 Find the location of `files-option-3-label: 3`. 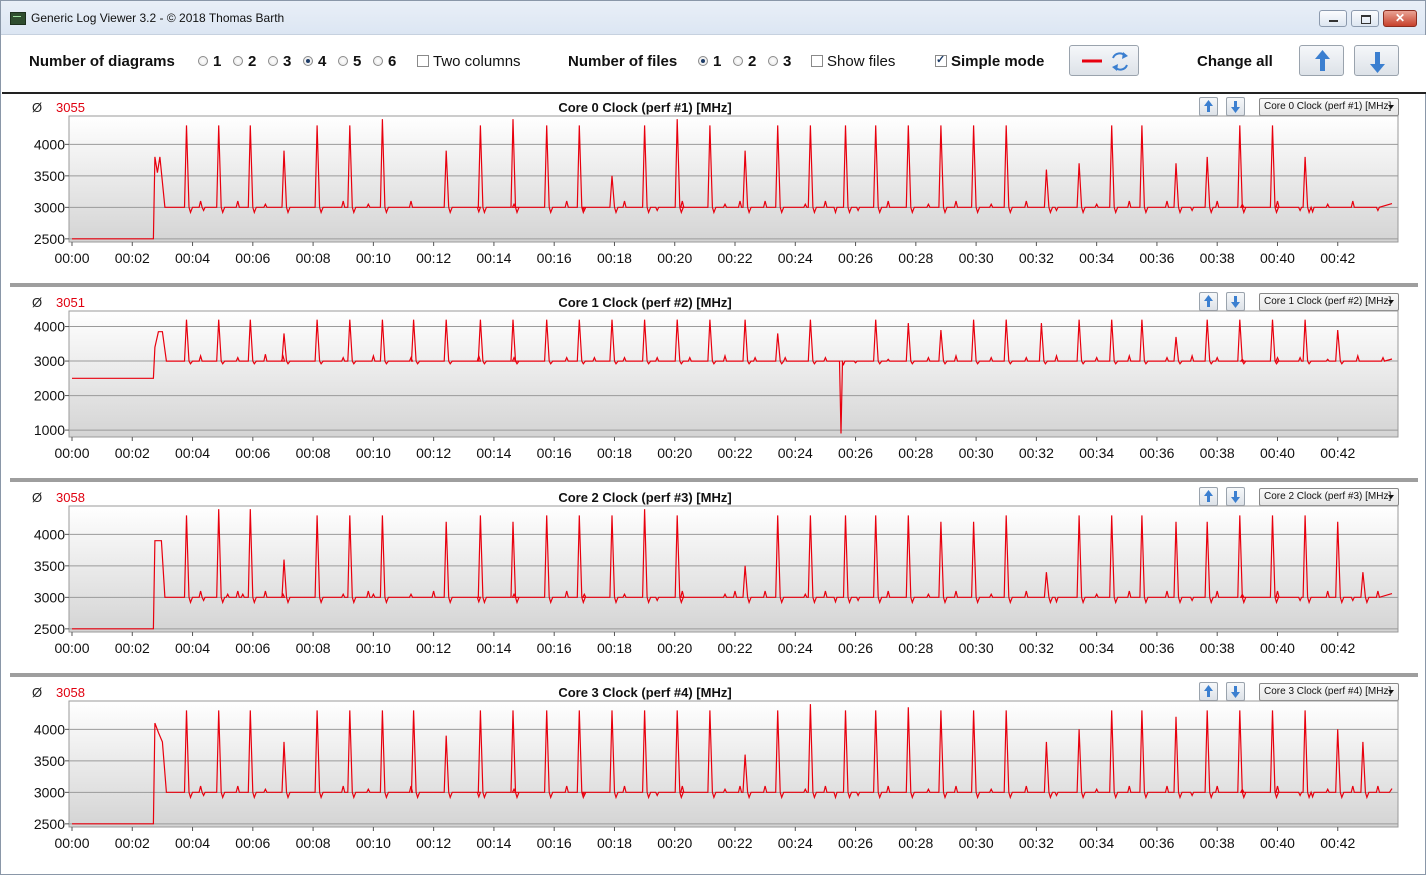

files-option-3-label: 3 is located at coordinates (787, 61).